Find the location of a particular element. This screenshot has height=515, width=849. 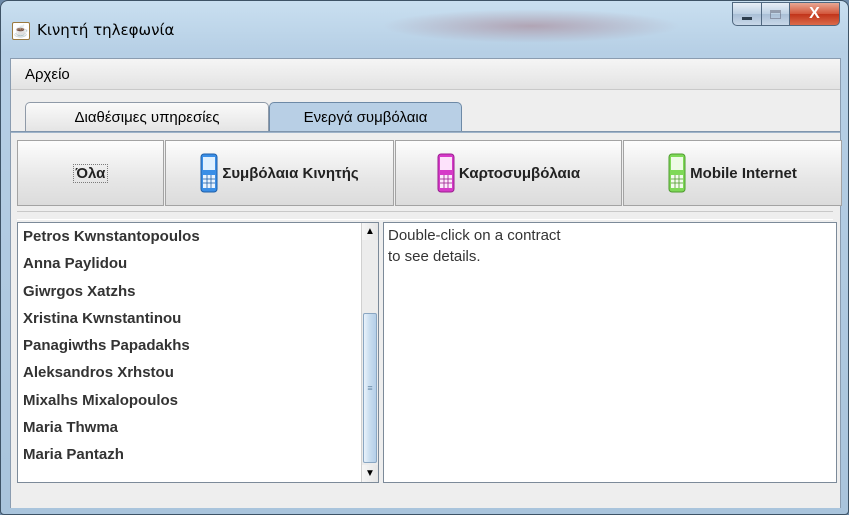

tab-available-services: Διαθέσιμες υπηρεσίες is located at coordinates (147, 117).